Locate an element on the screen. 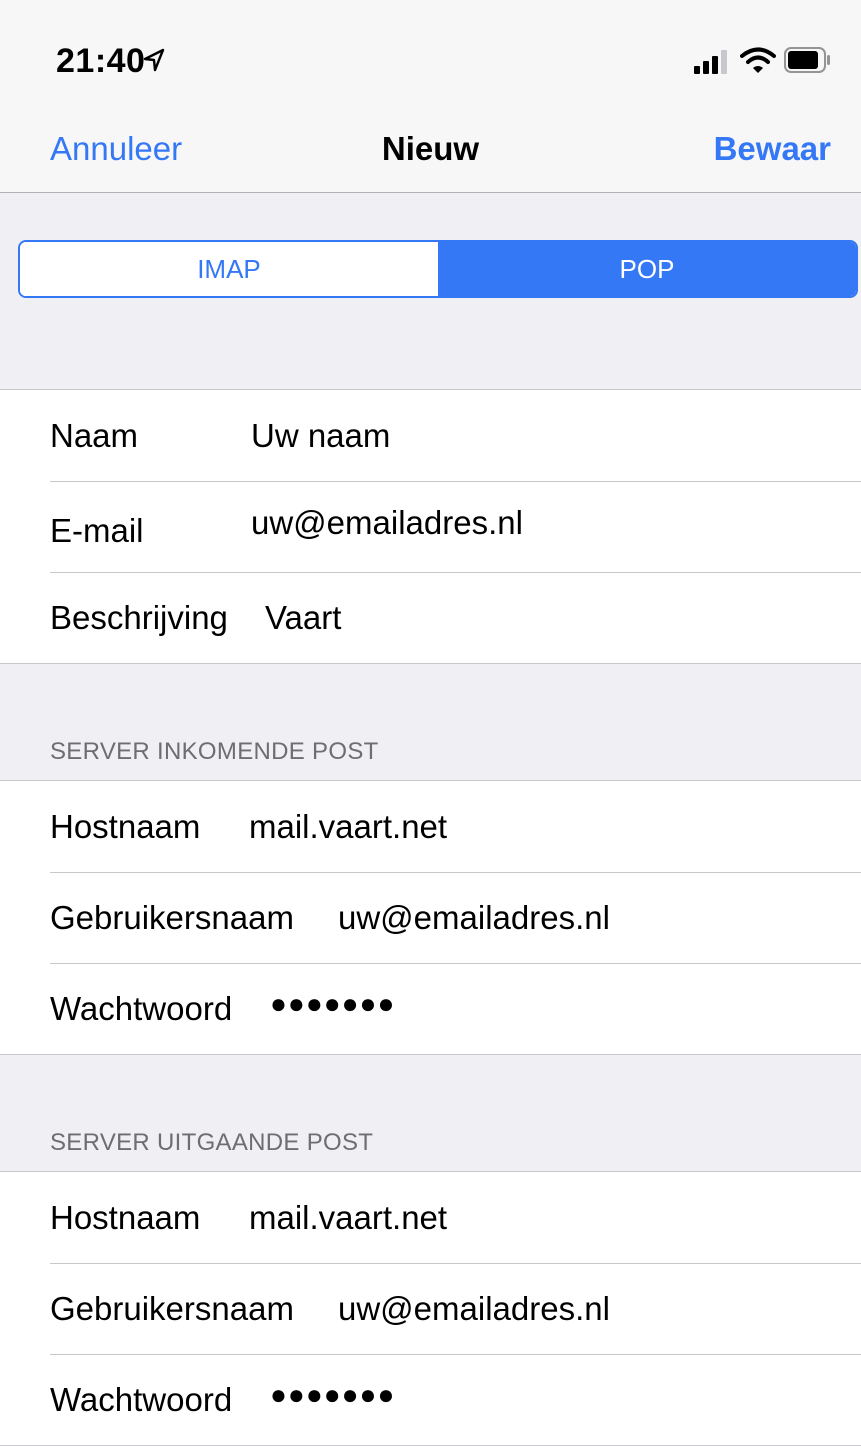 The height and width of the screenshot is (1446, 861). incoming-hostname-field: mail.vaart.net is located at coordinates (348, 827).